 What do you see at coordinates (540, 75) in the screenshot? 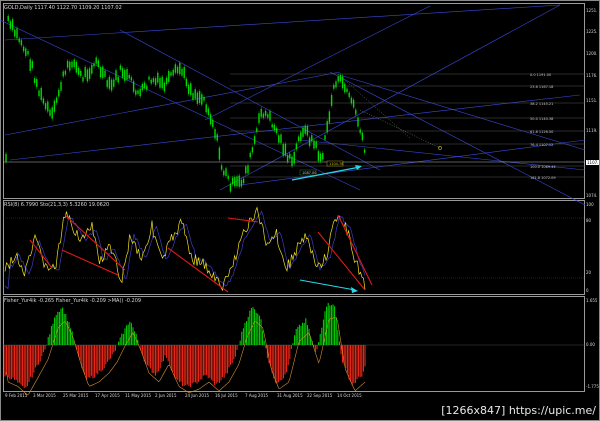
I see `fib-label: 0.0 1191.00` at bounding box center [540, 75].